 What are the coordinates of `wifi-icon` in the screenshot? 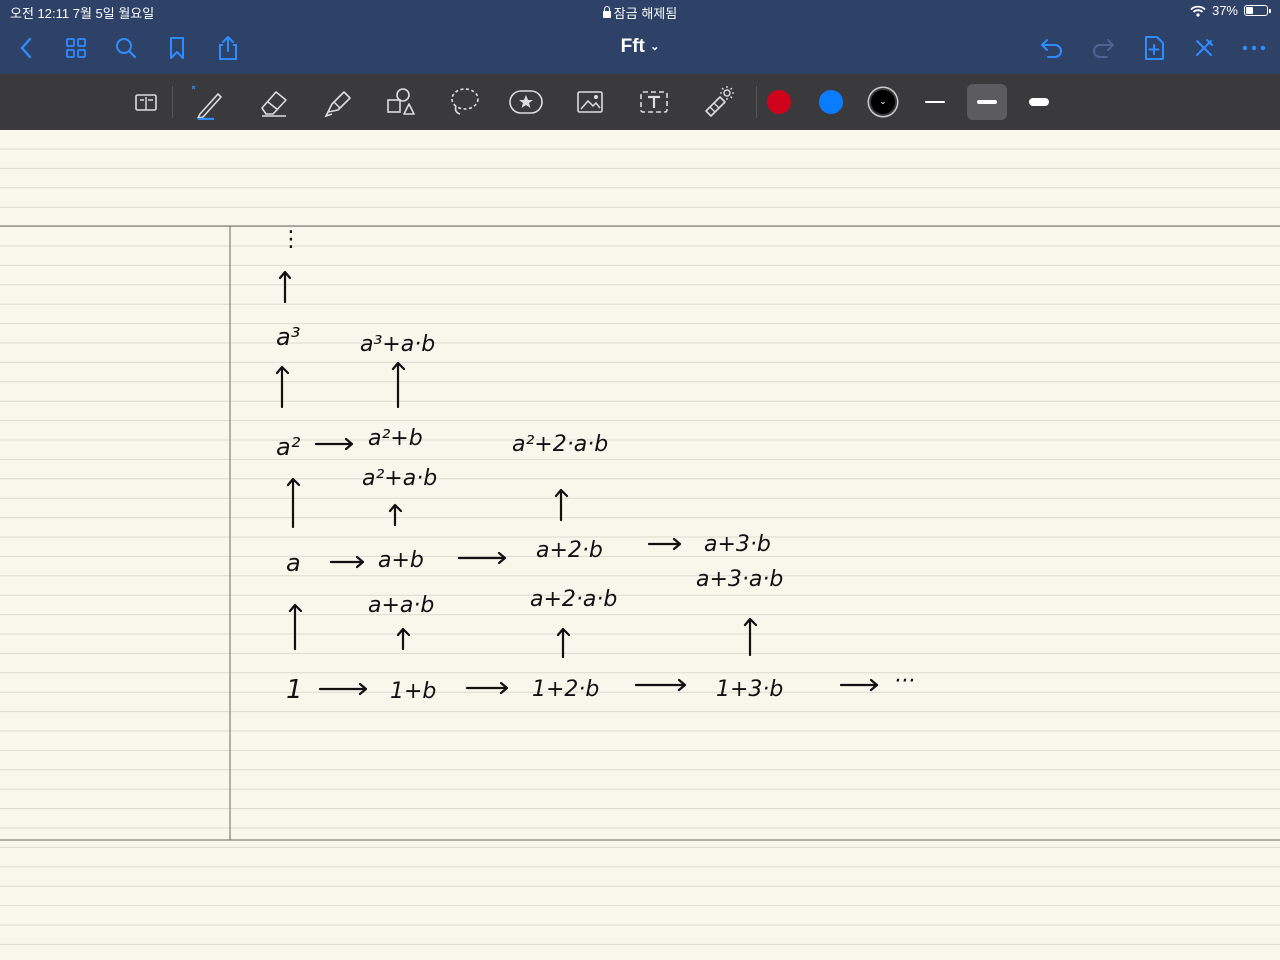 It's located at (1198, 11).